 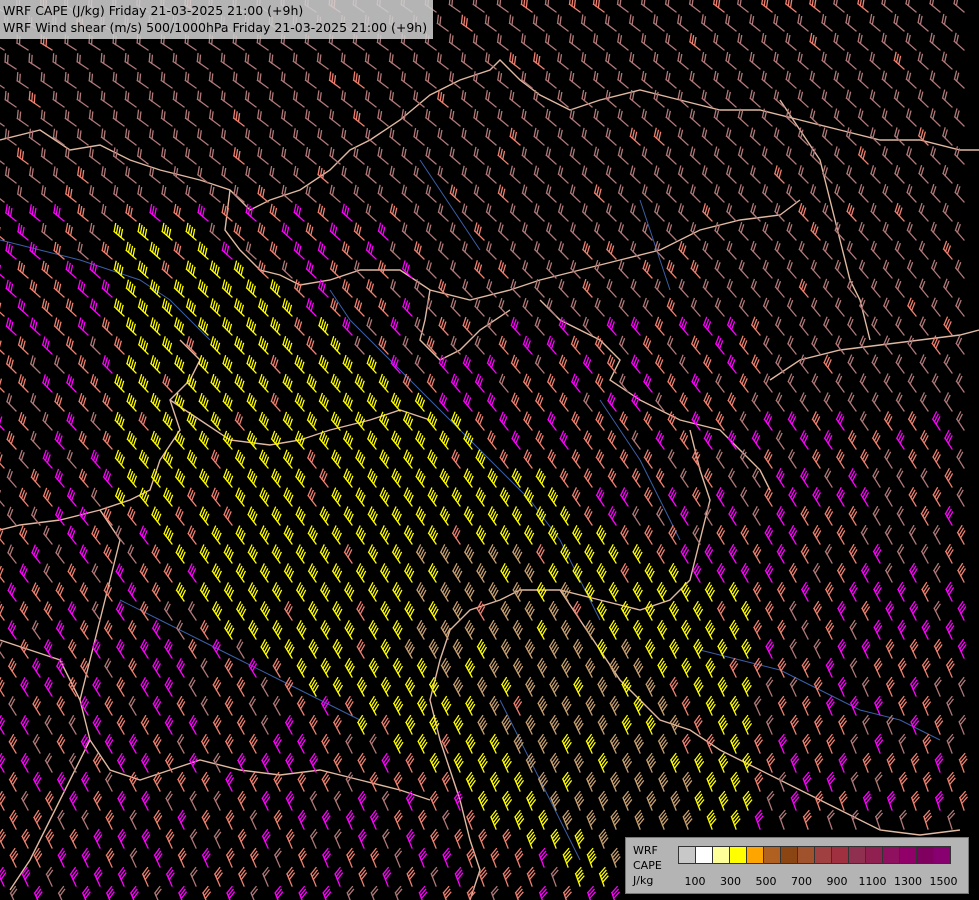 What do you see at coordinates (872, 881) in the screenshot?
I see `legend-tick-label: 1100` at bounding box center [872, 881].